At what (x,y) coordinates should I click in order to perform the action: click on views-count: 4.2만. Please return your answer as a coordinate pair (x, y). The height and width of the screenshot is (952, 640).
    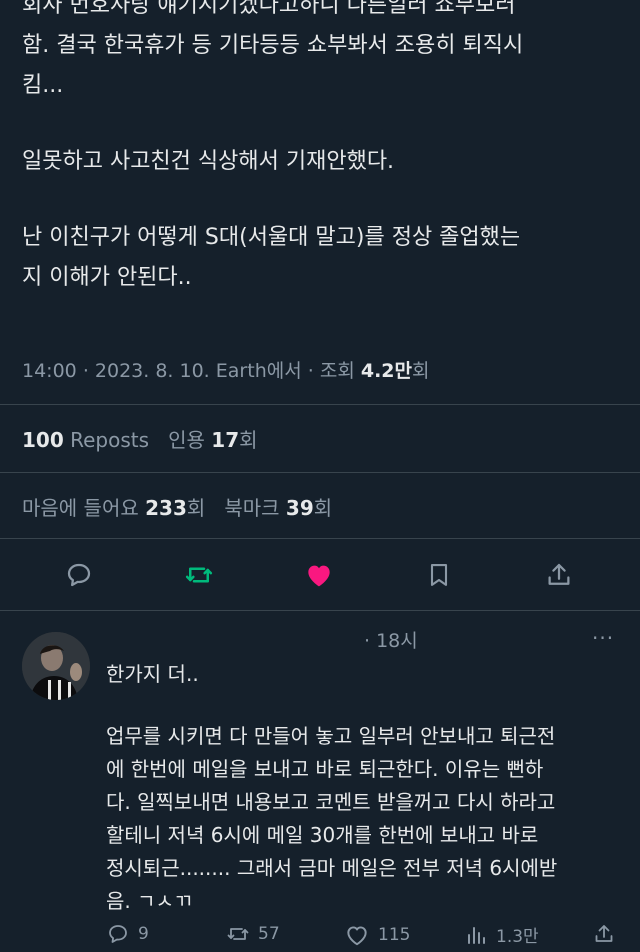
    Looking at the image, I should click on (386, 371).